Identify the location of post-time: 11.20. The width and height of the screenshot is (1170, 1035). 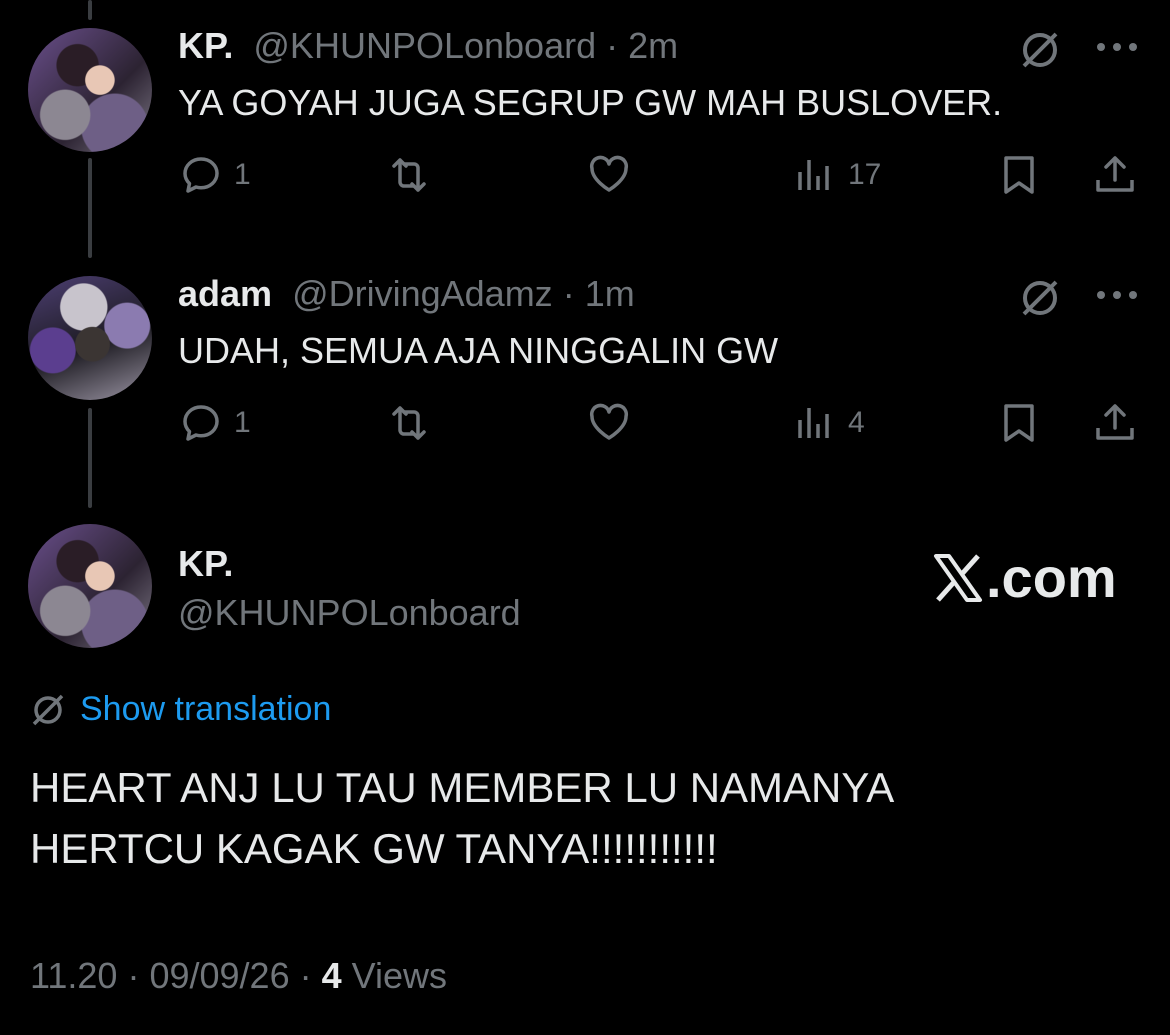
(73, 975).